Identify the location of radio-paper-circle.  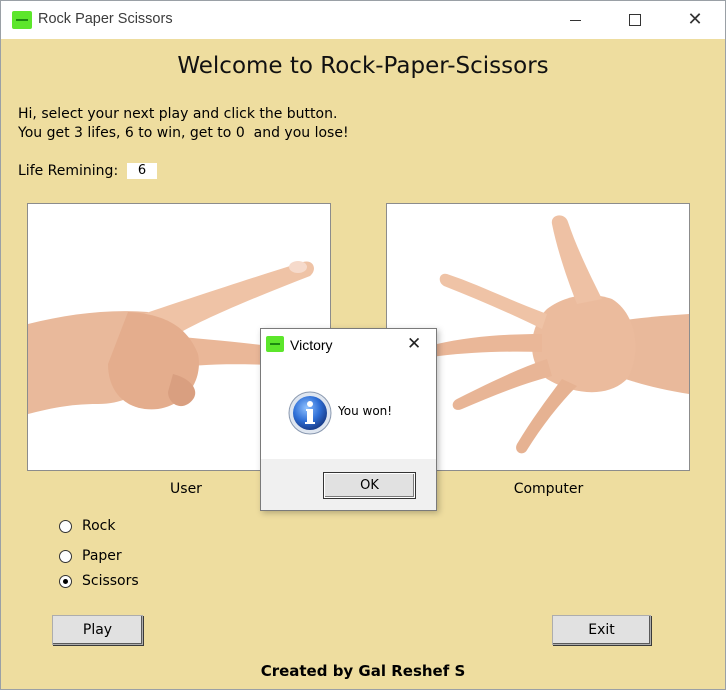
(65, 556).